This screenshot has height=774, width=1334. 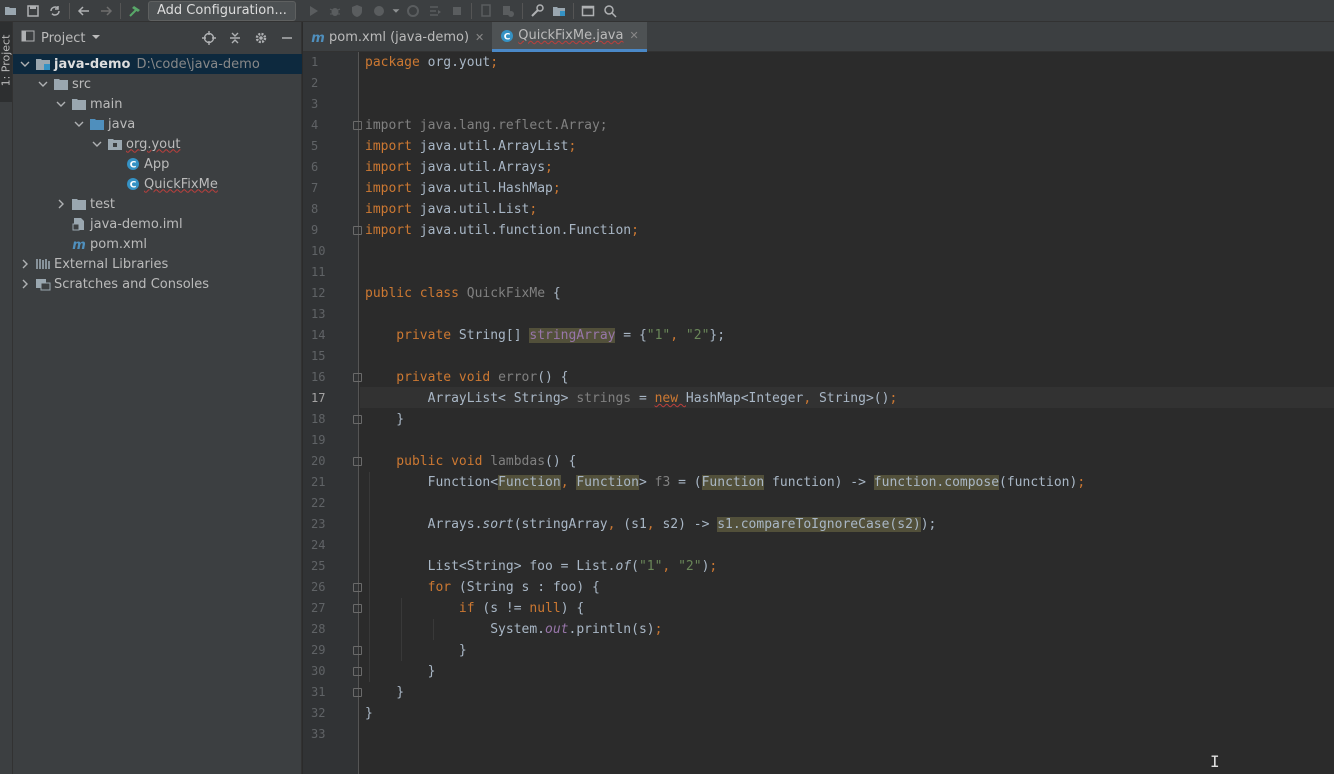 What do you see at coordinates (451, 209) in the screenshot?
I see `code-line: import java.util.List;` at bounding box center [451, 209].